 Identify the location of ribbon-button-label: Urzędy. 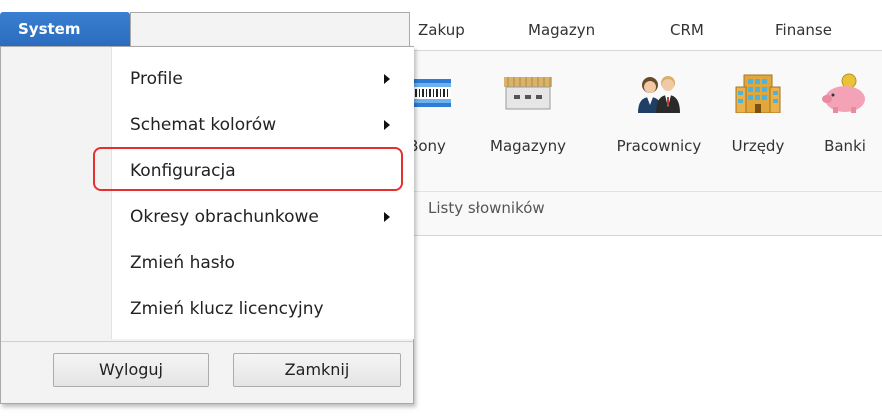
(758, 146).